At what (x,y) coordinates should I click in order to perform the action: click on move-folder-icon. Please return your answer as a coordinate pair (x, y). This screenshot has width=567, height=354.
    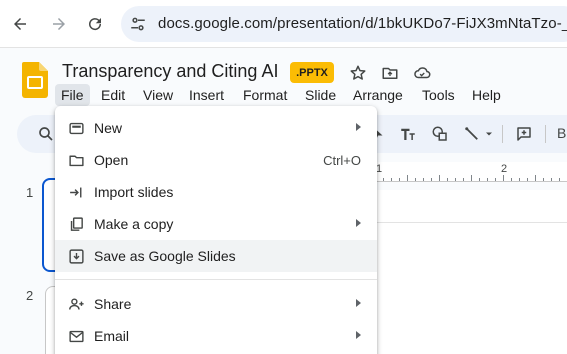
    Looking at the image, I should click on (390, 73).